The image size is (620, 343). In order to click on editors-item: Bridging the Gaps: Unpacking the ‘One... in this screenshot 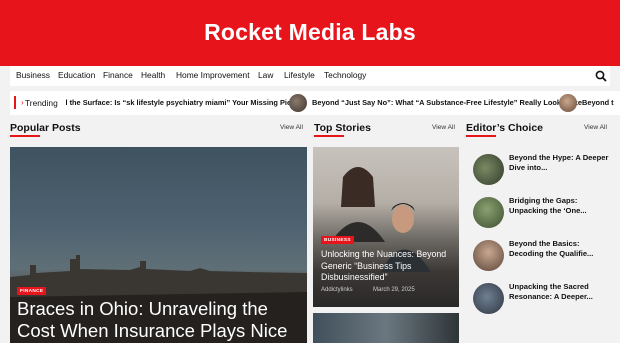, I will do `click(543, 212)`.